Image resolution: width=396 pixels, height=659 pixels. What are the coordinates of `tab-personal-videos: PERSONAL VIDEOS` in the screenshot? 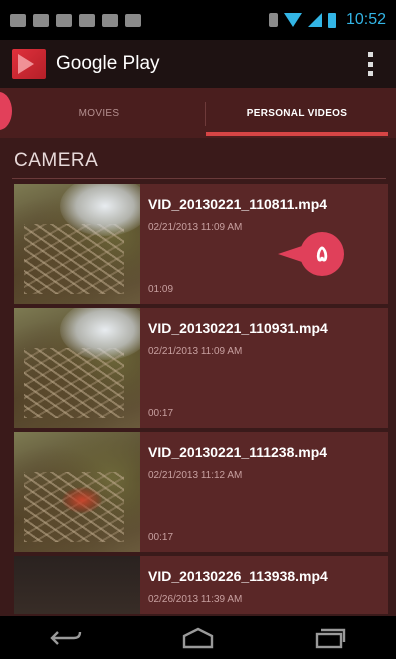 It's located at (297, 113).